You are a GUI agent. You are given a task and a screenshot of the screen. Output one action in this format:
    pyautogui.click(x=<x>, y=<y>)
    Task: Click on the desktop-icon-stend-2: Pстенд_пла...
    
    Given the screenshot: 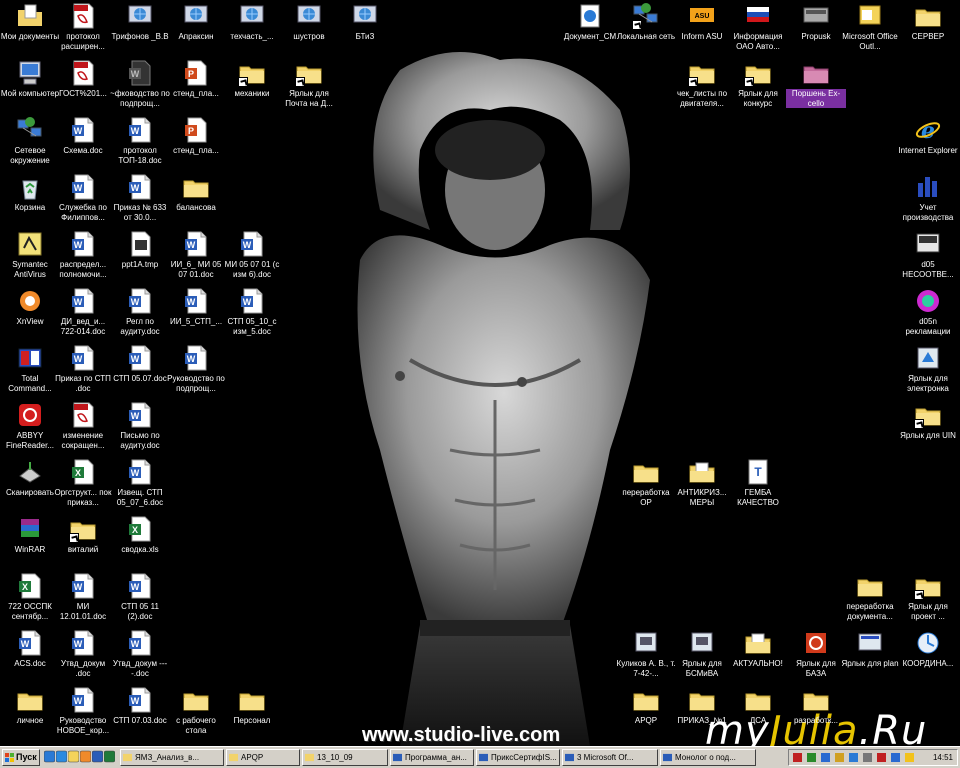 What is the action you would take?
    pyautogui.click(x=196, y=143)
    